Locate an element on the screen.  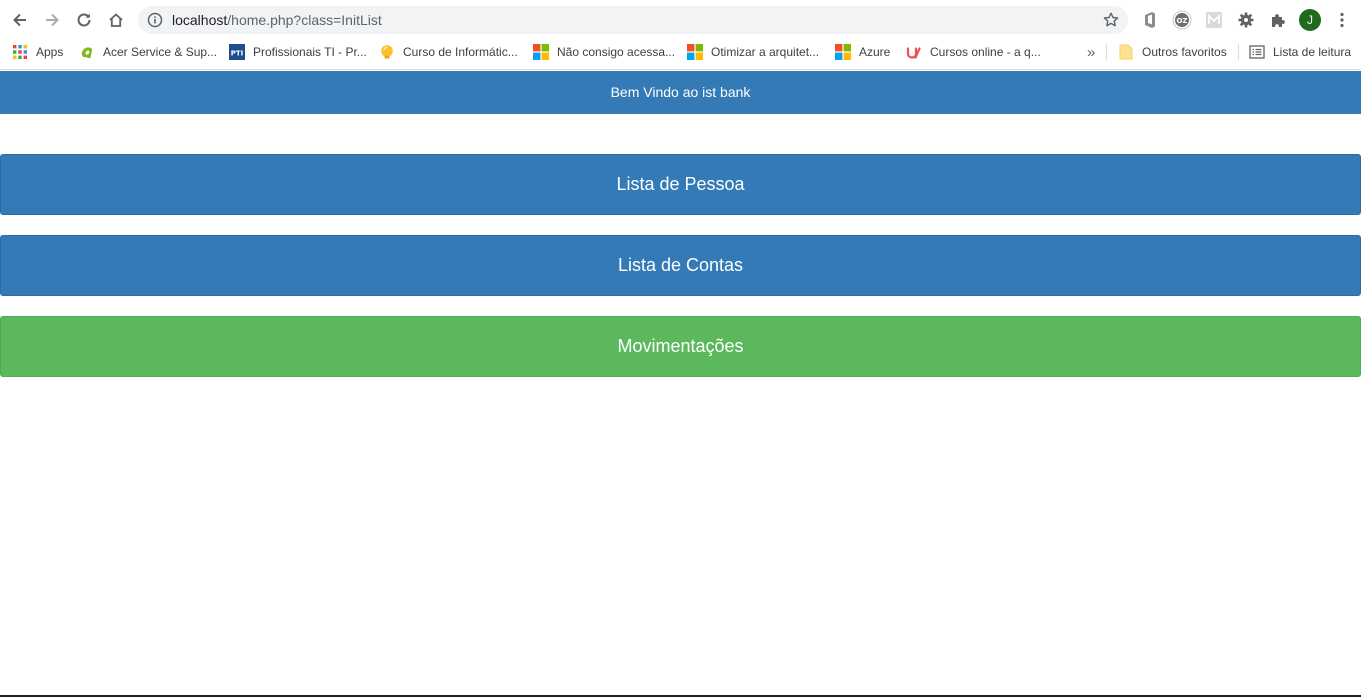
apps-grid-icon is located at coordinates (20, 52).